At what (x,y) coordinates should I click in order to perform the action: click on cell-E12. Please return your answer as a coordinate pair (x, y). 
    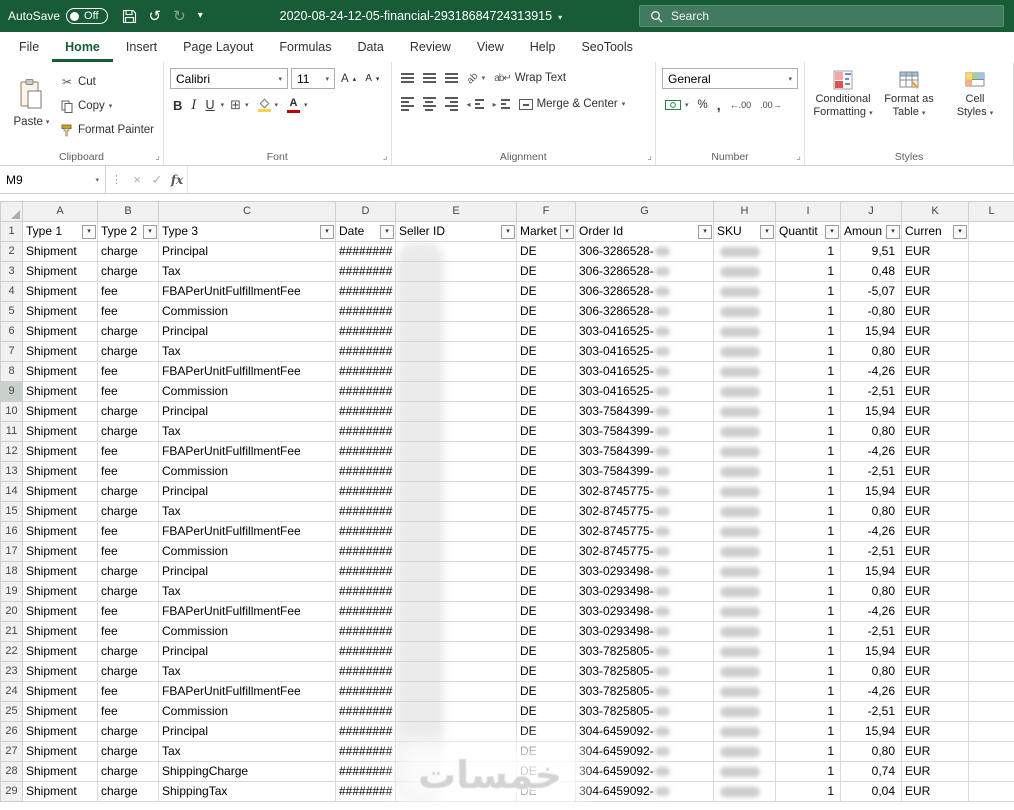
    Looking at the image, I should click on (456, 451).